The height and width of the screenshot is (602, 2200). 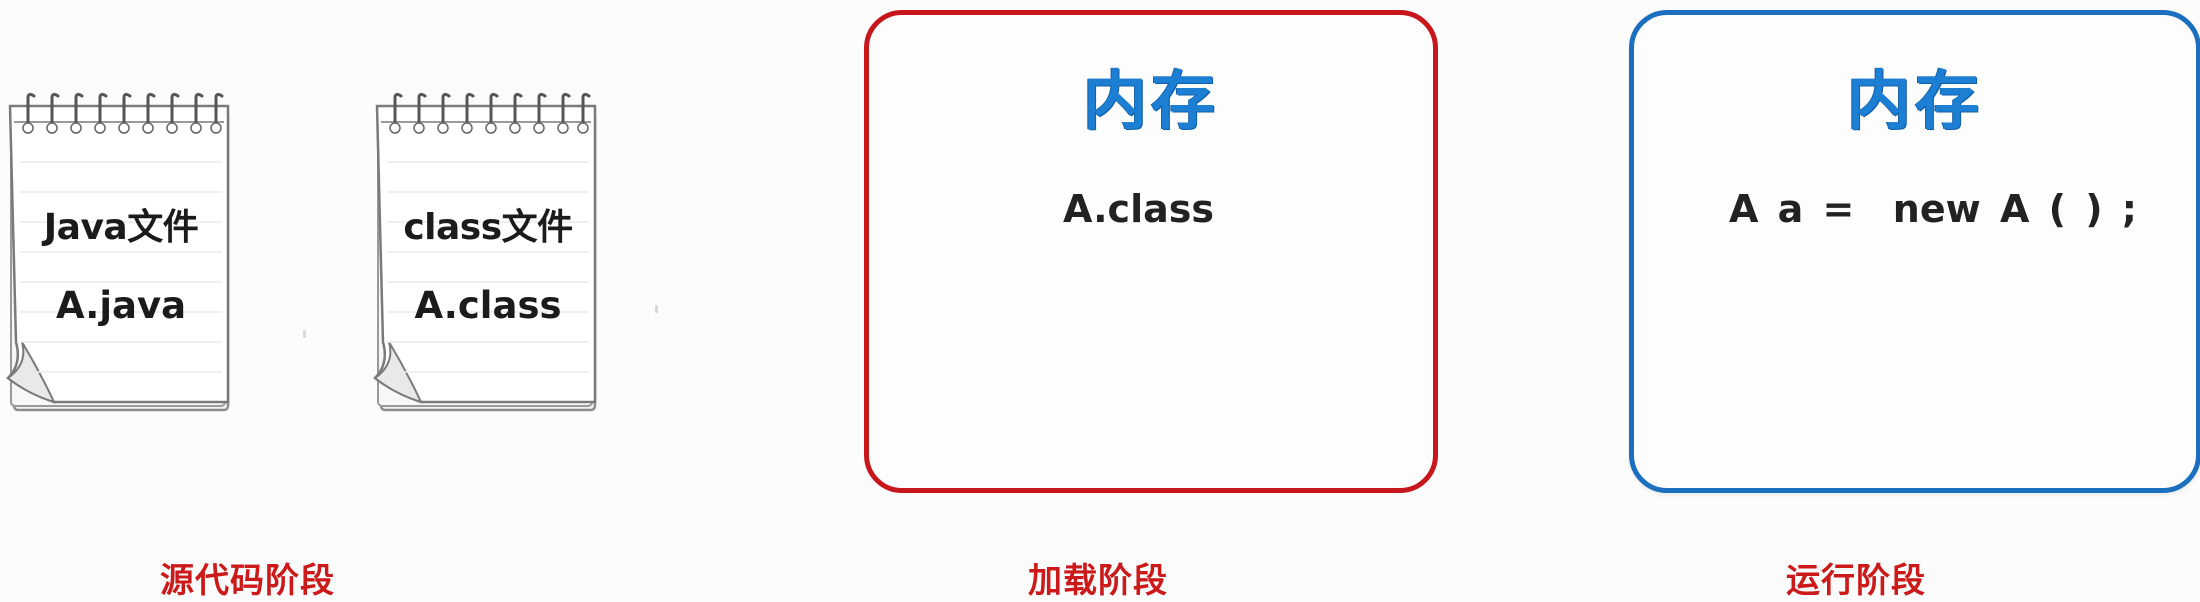 I want to click on notepad-java-file: Java文件 A.java, so click(x=121, y=253).